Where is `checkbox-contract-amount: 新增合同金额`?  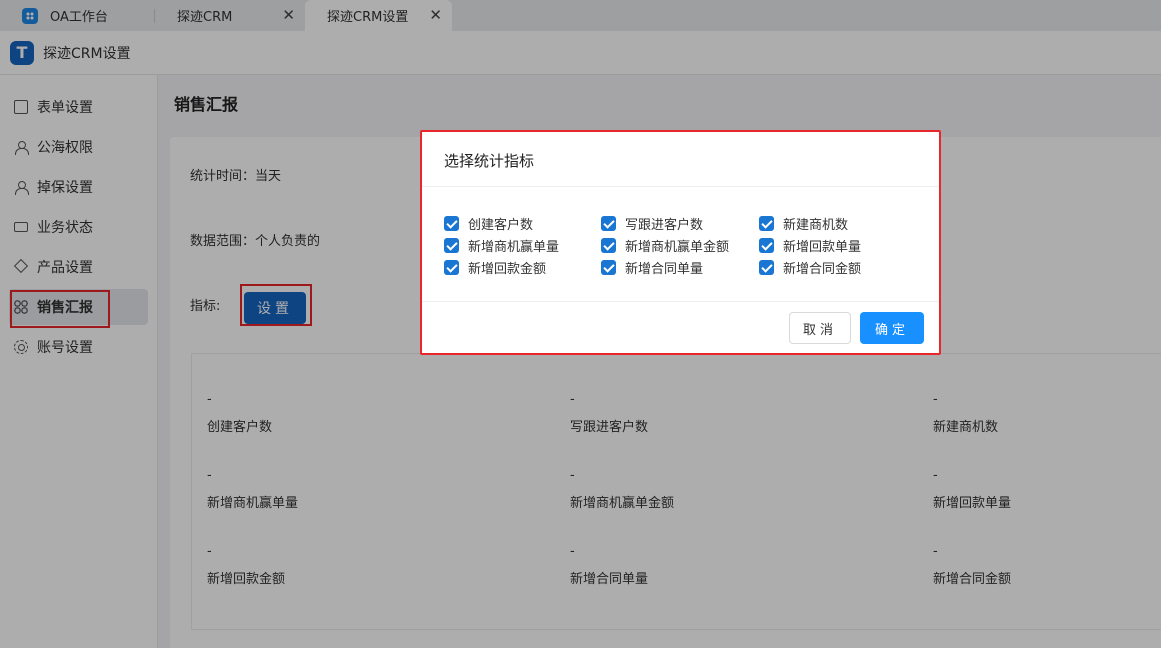
checkbox-contract-amount: 新增合同金额 is located at coordinates (810, 267).